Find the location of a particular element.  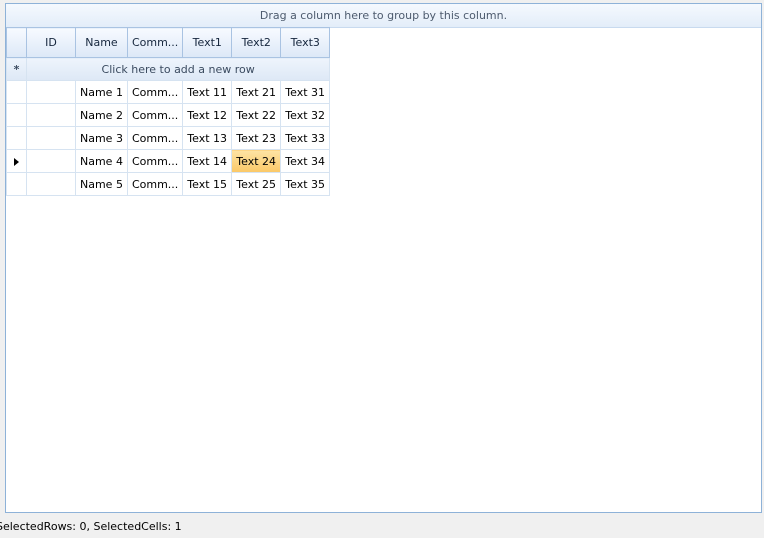

cell-name: Name 2 is located at coordinates (101, 115).